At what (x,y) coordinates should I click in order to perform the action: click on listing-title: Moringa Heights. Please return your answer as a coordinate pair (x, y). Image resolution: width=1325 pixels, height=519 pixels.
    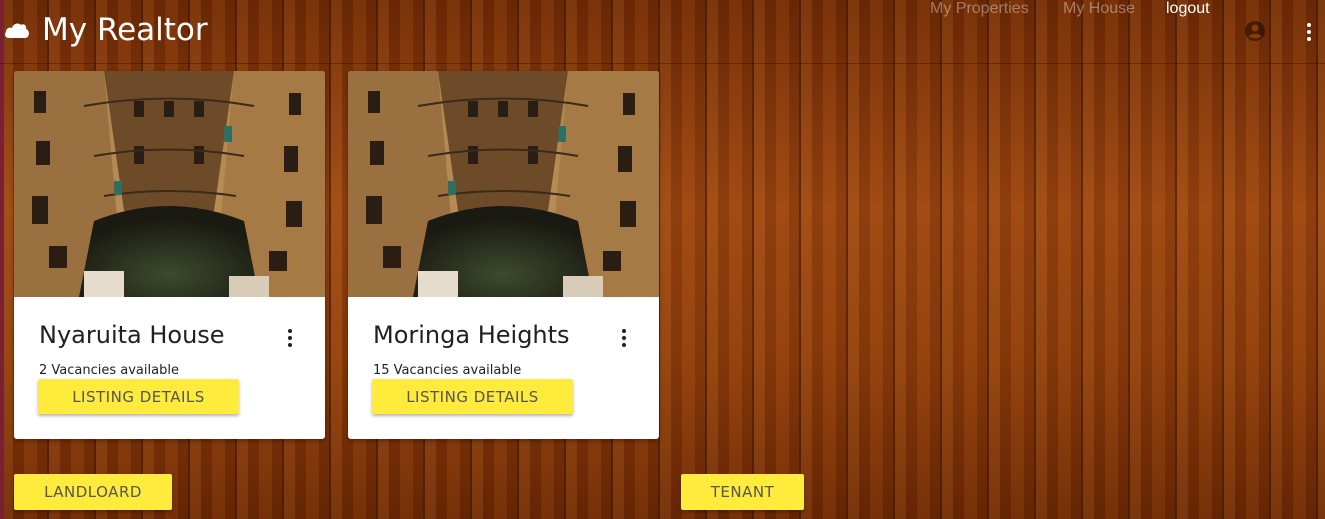
    Looking at the image, I should click on (471, 335).